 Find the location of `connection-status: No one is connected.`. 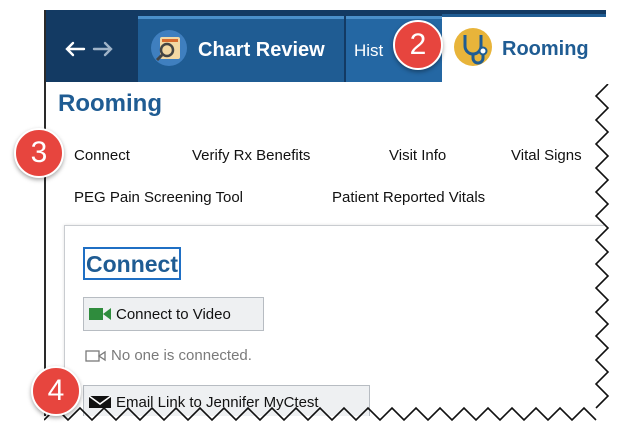

connection-status: No one is connected. is located at coordinates (168, 355).